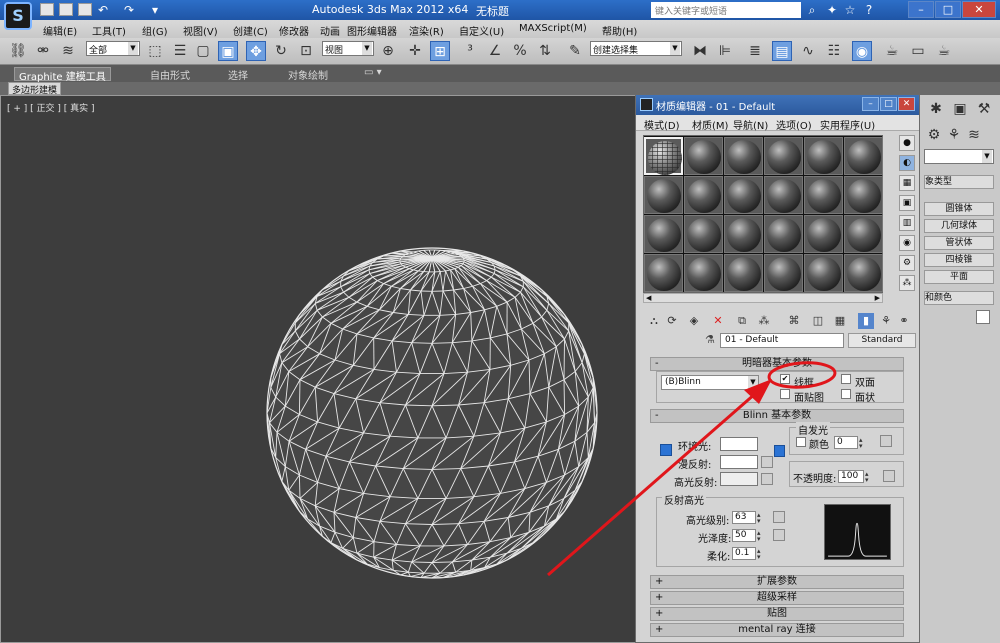  I want to click on shader-type-select: (B)Blinn ▼, so click(710, 382).